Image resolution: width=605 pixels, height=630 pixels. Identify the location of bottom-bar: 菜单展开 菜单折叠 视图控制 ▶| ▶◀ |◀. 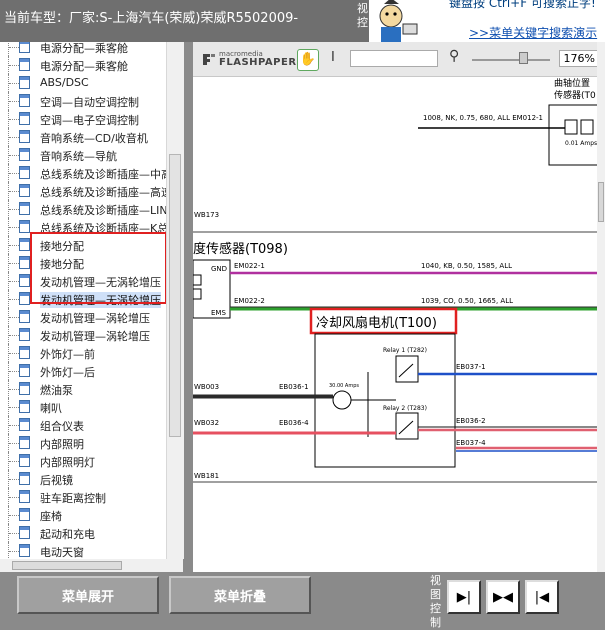
(302, 600).